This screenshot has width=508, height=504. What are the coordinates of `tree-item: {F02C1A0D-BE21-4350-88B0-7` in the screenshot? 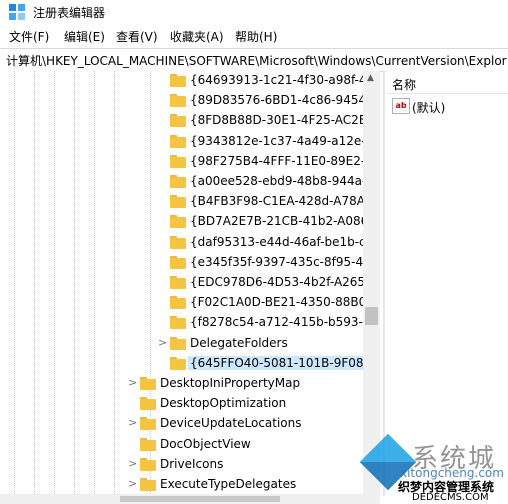 It's located at (190, 303).